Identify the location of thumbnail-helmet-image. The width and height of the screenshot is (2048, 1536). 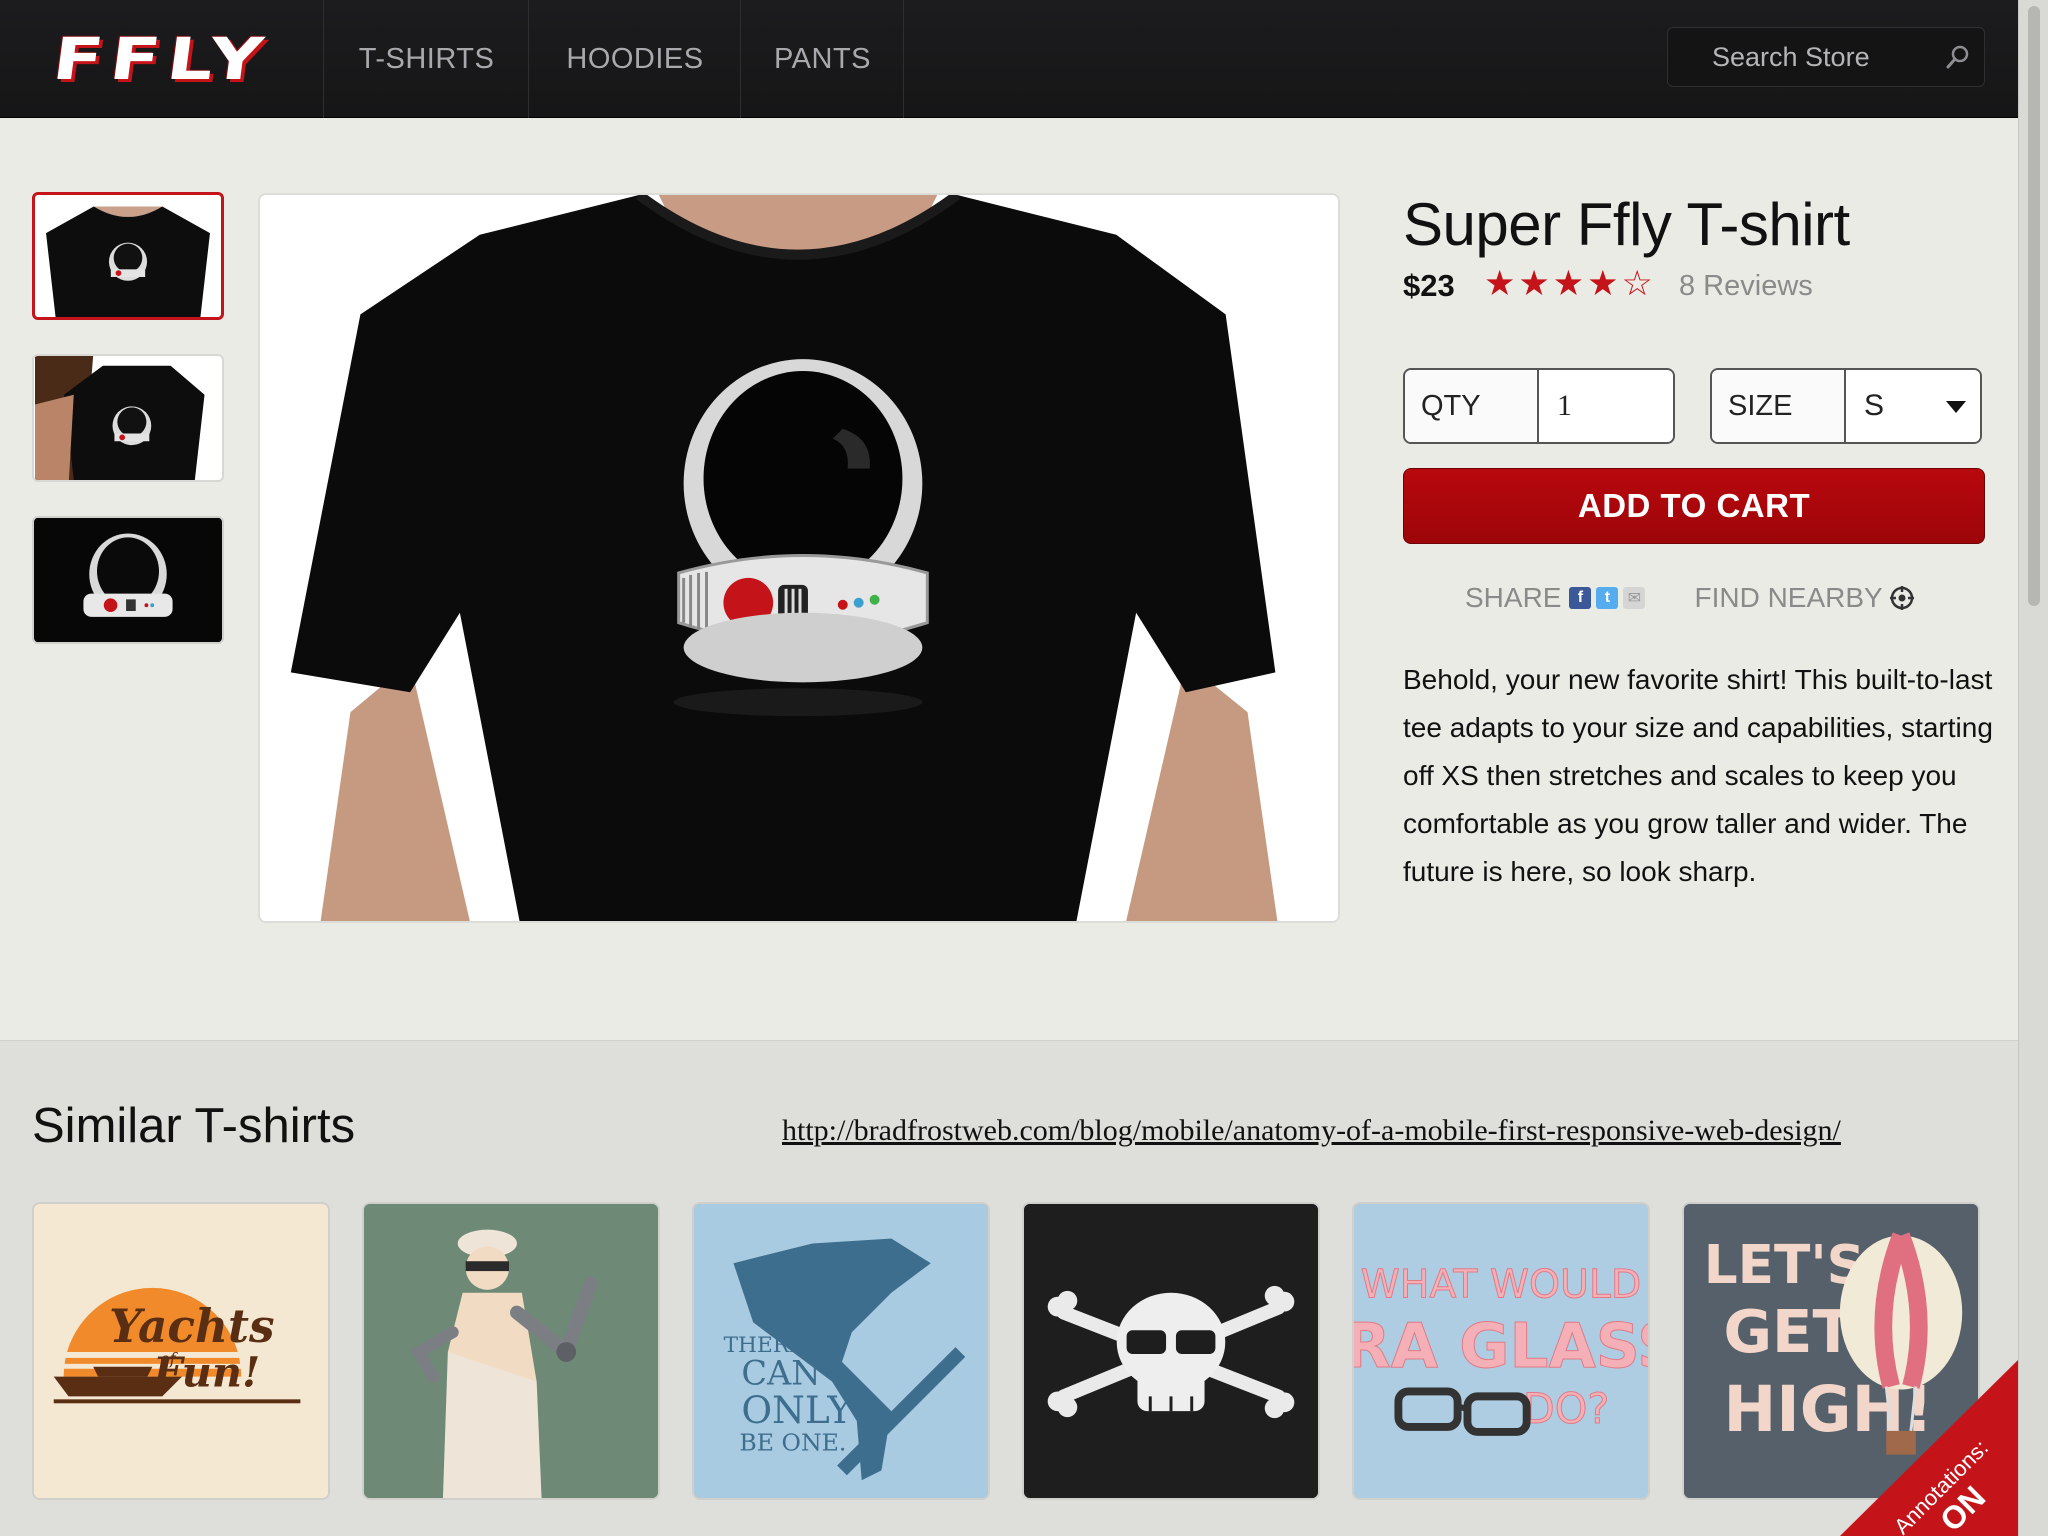
(128, 580).